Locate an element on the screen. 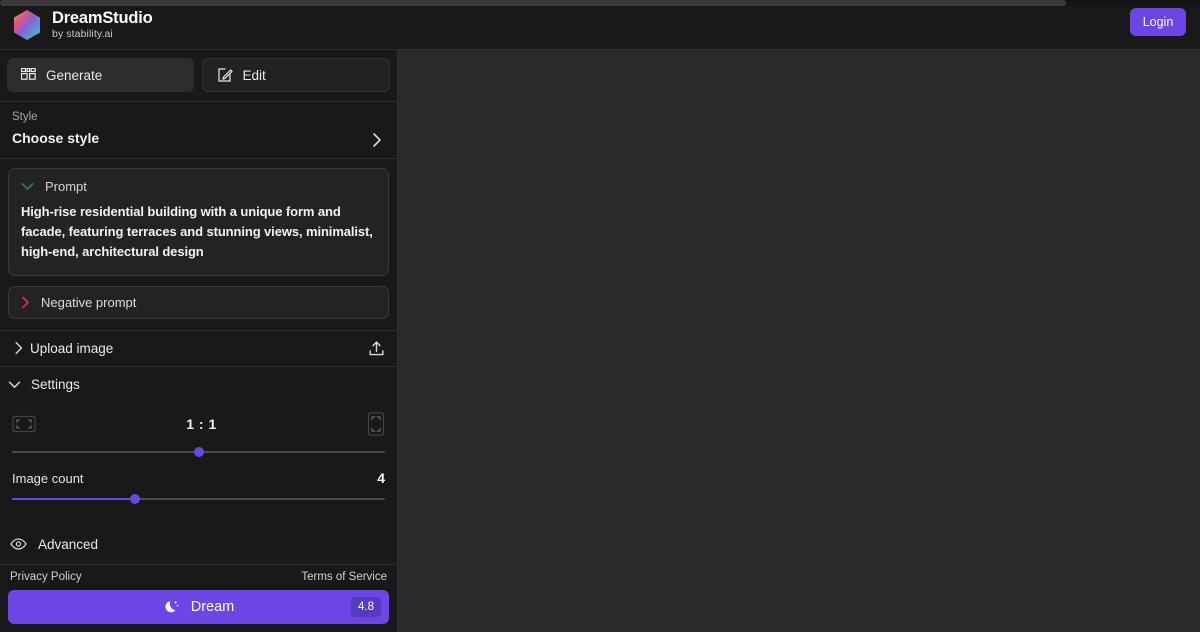 Image resolution: width=1200 pixels, height=632 pixels. landscape-frame-icon is located at coordinates (24, 424).